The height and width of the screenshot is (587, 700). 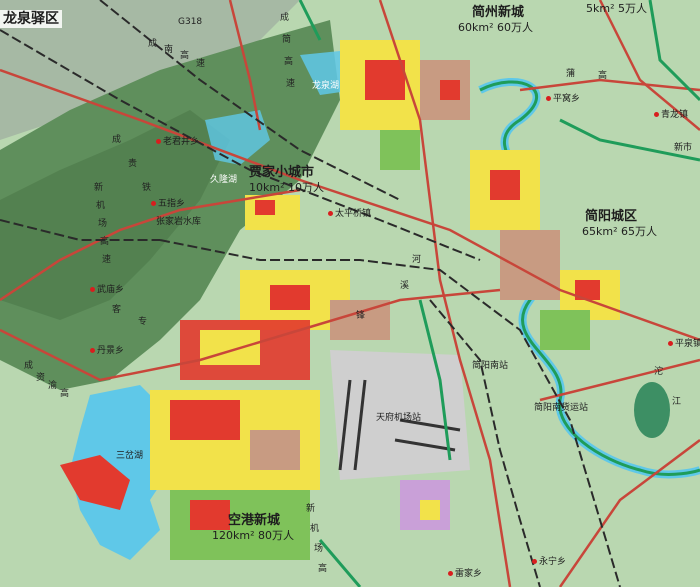 What do you see at coordinates (671, 115) in the screenshot?
I see `place-qinglong: 青龙镇` at bounding box center [671, 115].